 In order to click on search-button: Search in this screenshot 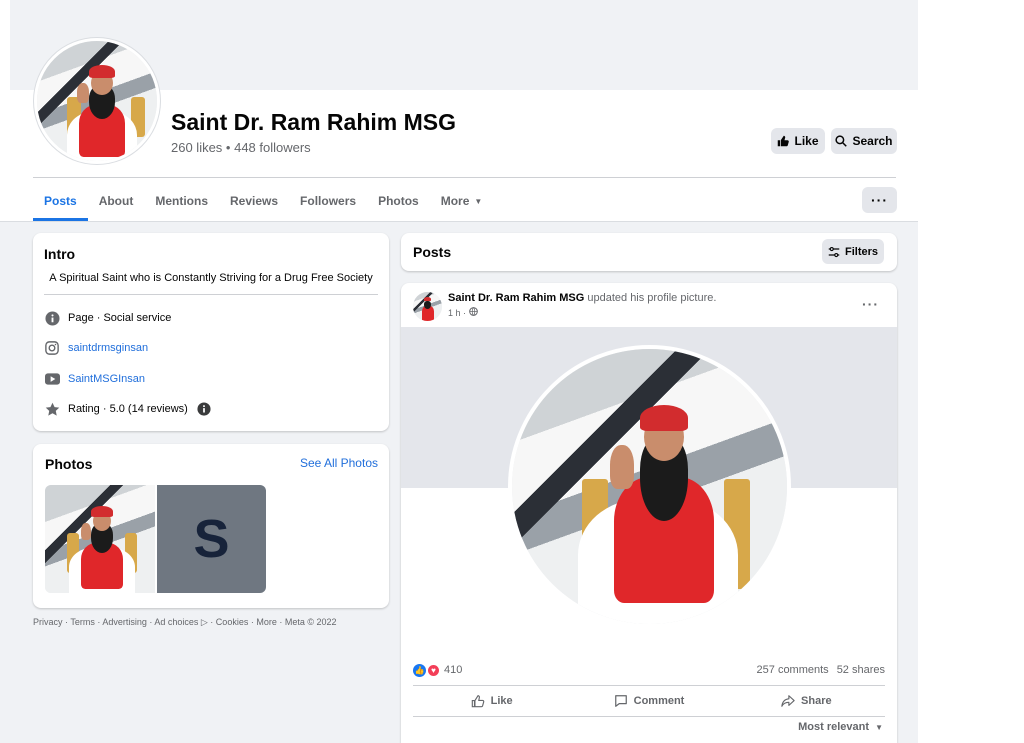, I will do `click(864, 141)`.